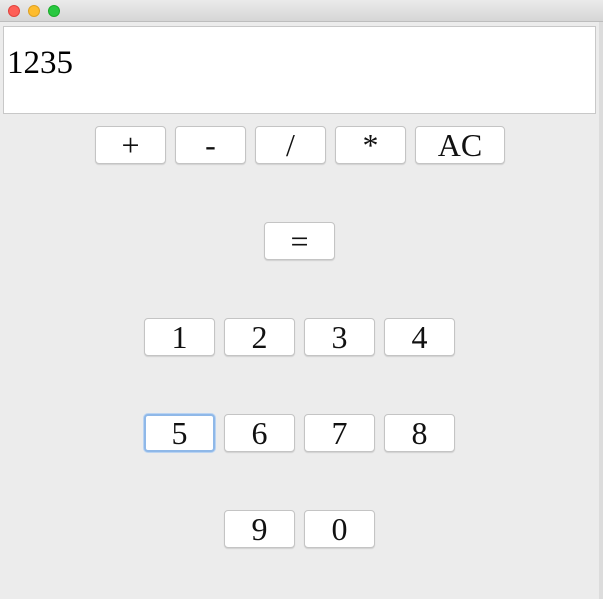 This screenshot has width=603, height=599. What do you see at coordinates (40, 63) in the screenshot?
I see `display-value: 1235` at bounding box center [40, 63].